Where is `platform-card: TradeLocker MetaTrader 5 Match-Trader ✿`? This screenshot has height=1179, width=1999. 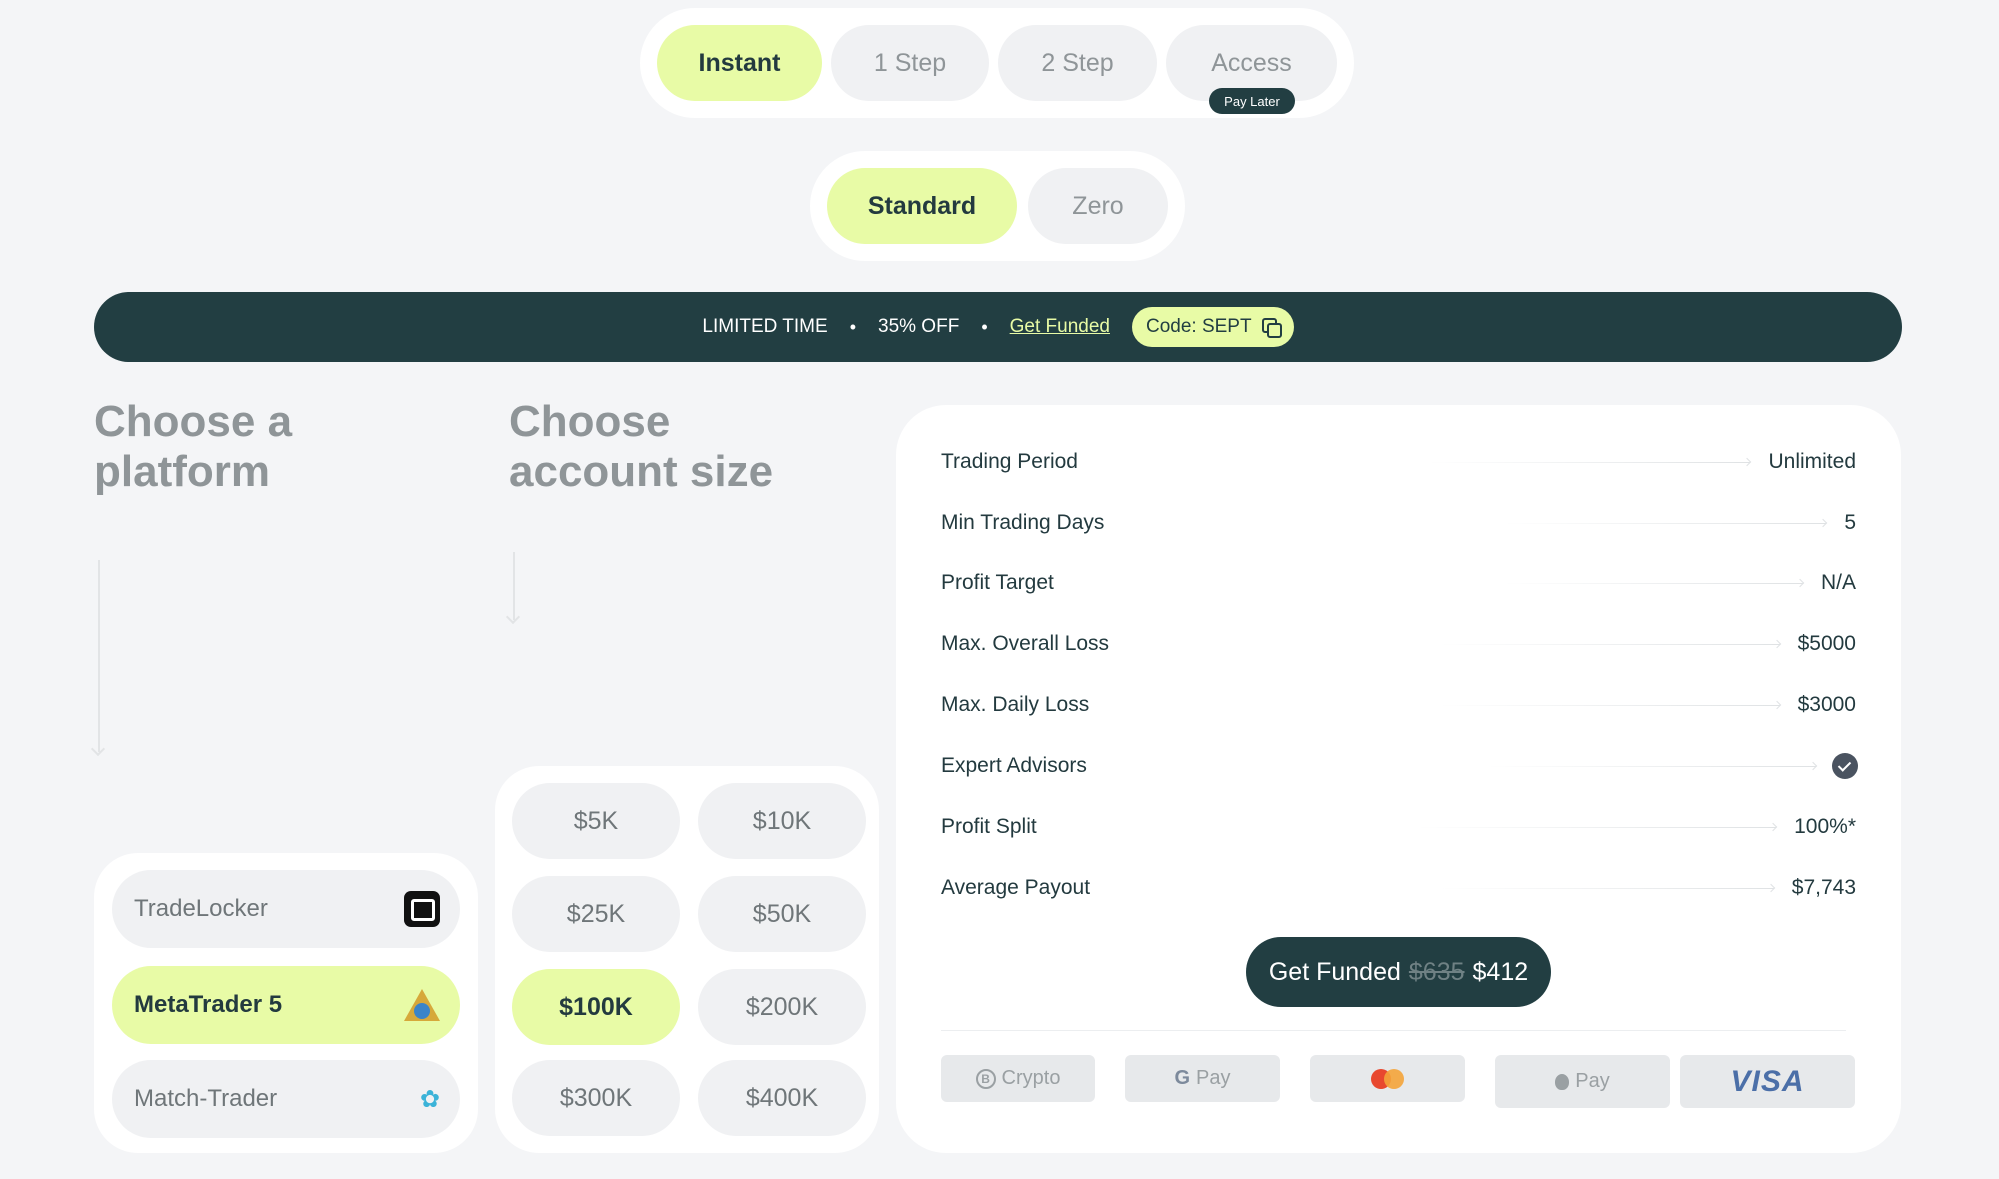 platform-card: TradeLocker MetaTrader 5 Match-Trader ✿ is located at coordinates (286, 1003).